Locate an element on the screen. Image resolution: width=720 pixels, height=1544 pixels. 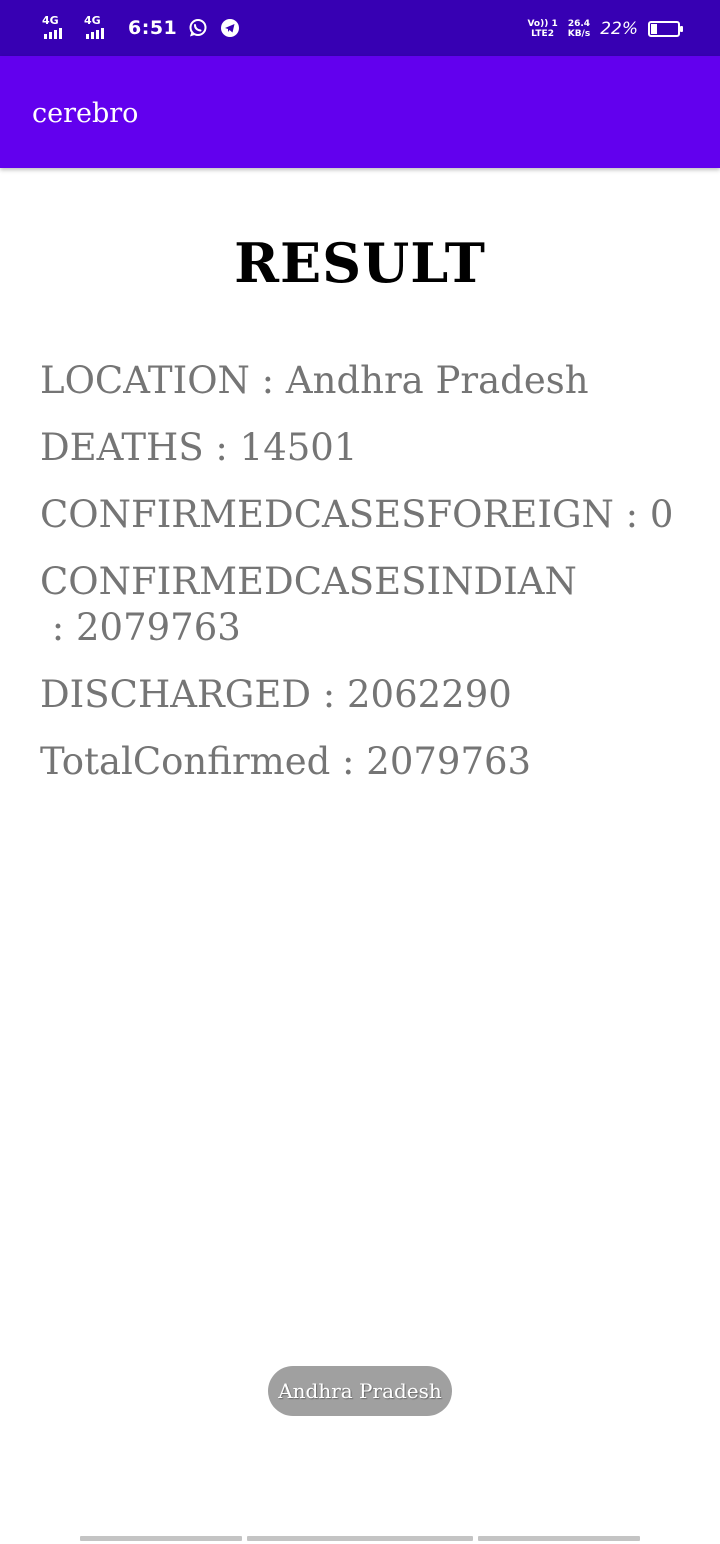
result-field-confirmed-foreign: CONFIRMEDCASESFOREIGN : 0 is located at coordinates (360, 515).